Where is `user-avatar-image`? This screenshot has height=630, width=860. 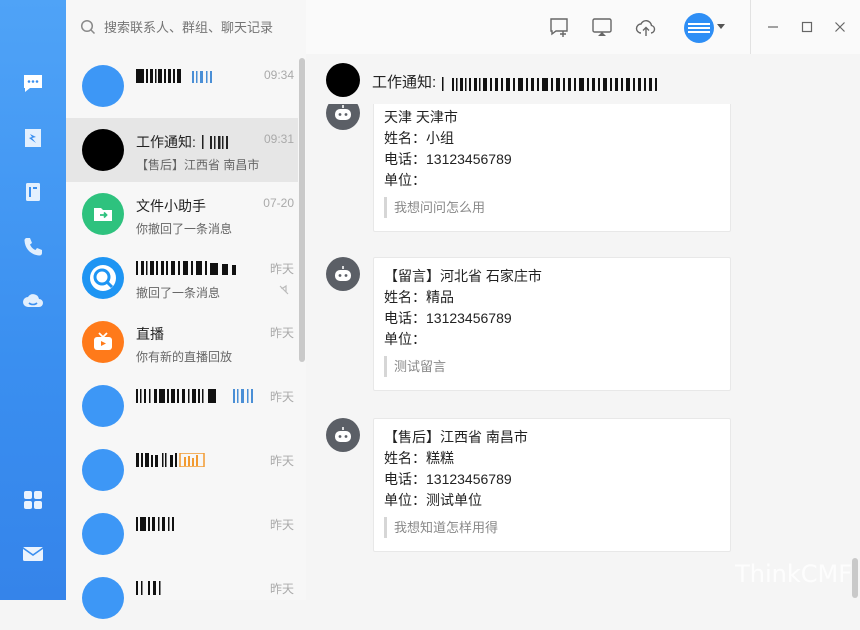 user-avatar-image is located at coordinates (699, 28).